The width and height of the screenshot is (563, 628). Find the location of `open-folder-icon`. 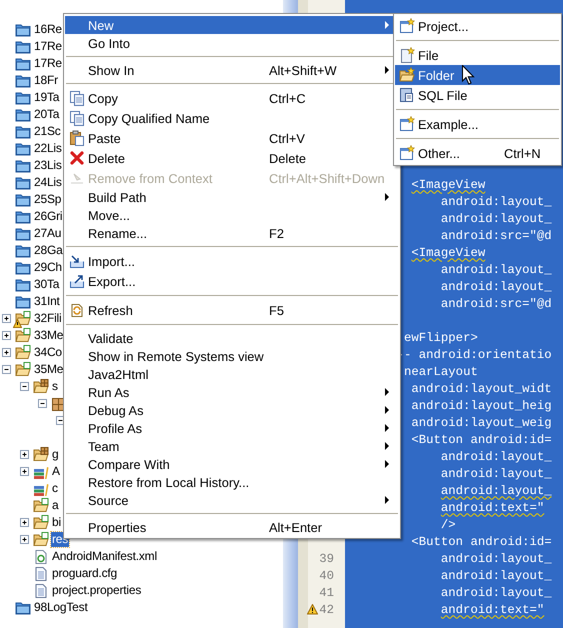

open-folder-icon is located at coordinates (41, 522).